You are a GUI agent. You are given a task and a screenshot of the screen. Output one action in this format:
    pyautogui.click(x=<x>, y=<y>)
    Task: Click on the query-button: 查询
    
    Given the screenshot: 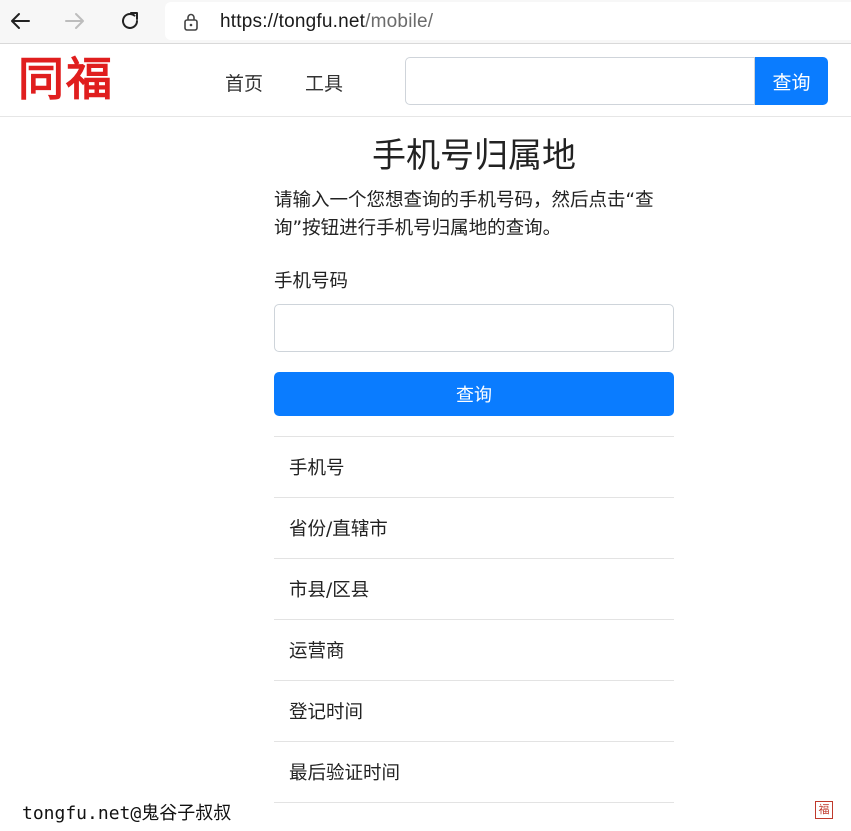 What is the action you would take?
    pyautogui.click(x=474, y=394)
    